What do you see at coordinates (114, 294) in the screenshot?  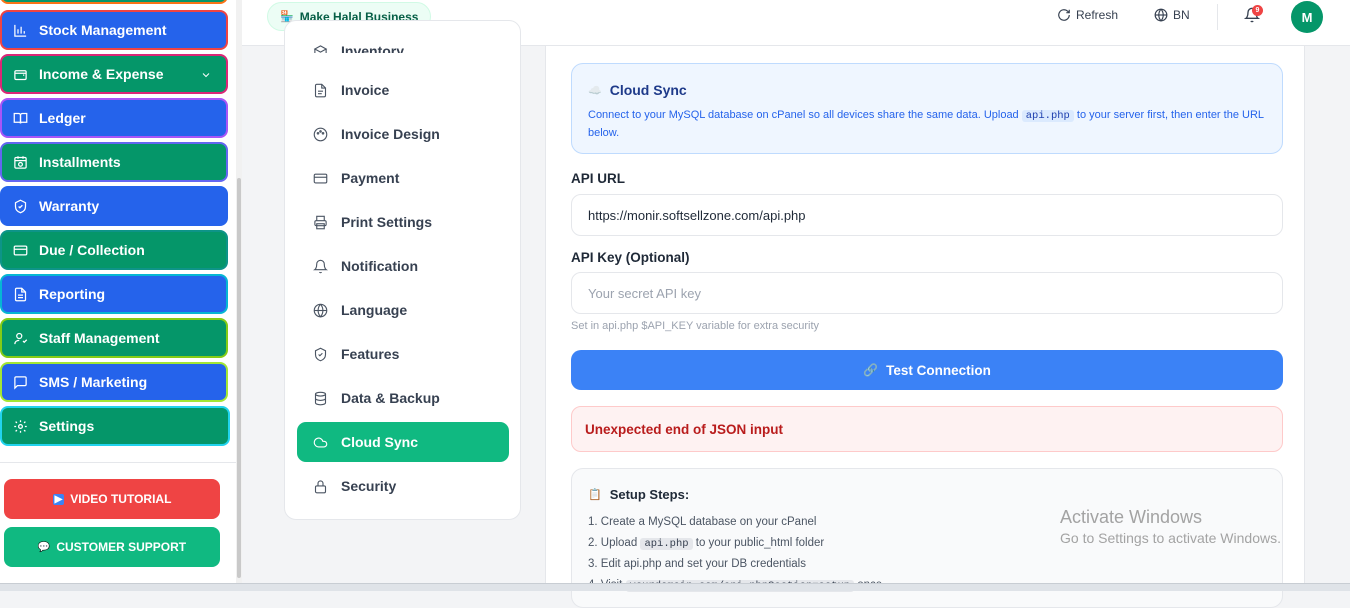 I see `sidebar-item-reporting: Reporting` at bounding box center [114, 294].